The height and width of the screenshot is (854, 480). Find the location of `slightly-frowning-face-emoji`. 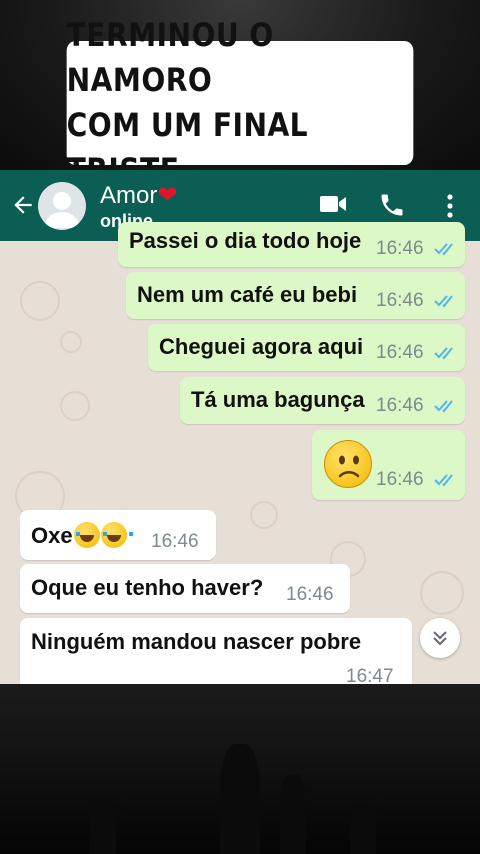

slightly-frowning-face-emoji is located at coordinates (348, 464).